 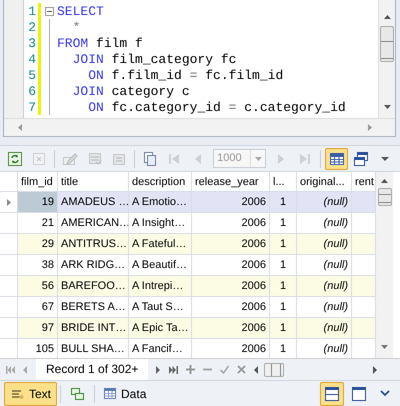 What do you see at coordinates (241, 369) in the screenshot?
I see `close-icon` at bounding box center [241, 369].